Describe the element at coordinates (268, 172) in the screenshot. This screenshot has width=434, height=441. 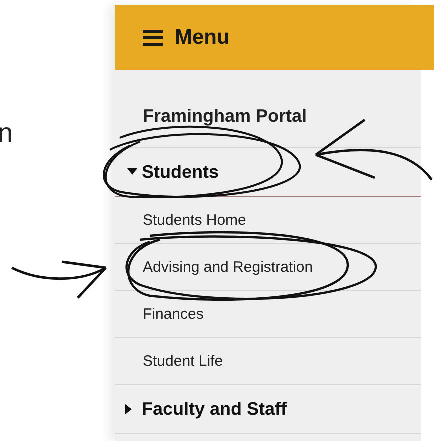
I see `menu-group: Students` at that location.